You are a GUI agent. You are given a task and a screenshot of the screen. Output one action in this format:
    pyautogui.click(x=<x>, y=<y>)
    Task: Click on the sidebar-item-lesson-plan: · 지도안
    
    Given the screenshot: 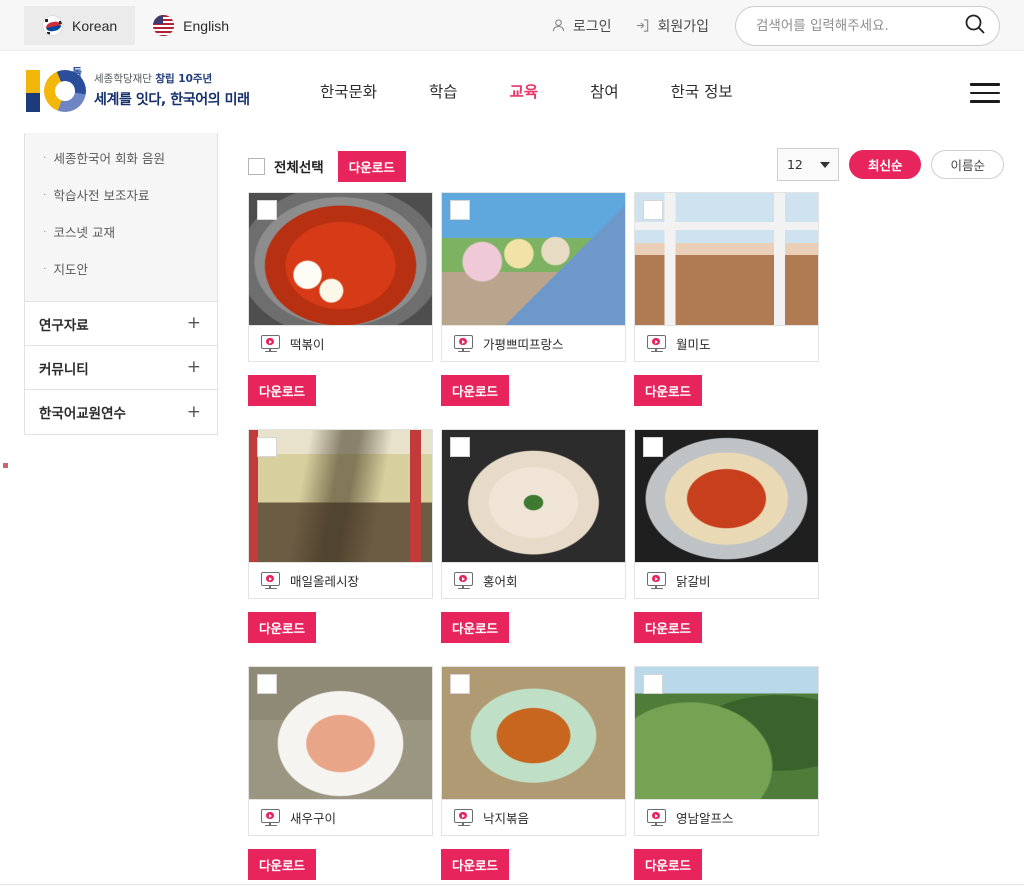 What is the action you would take?
    pyautogui.click(x=121, y=268)
    